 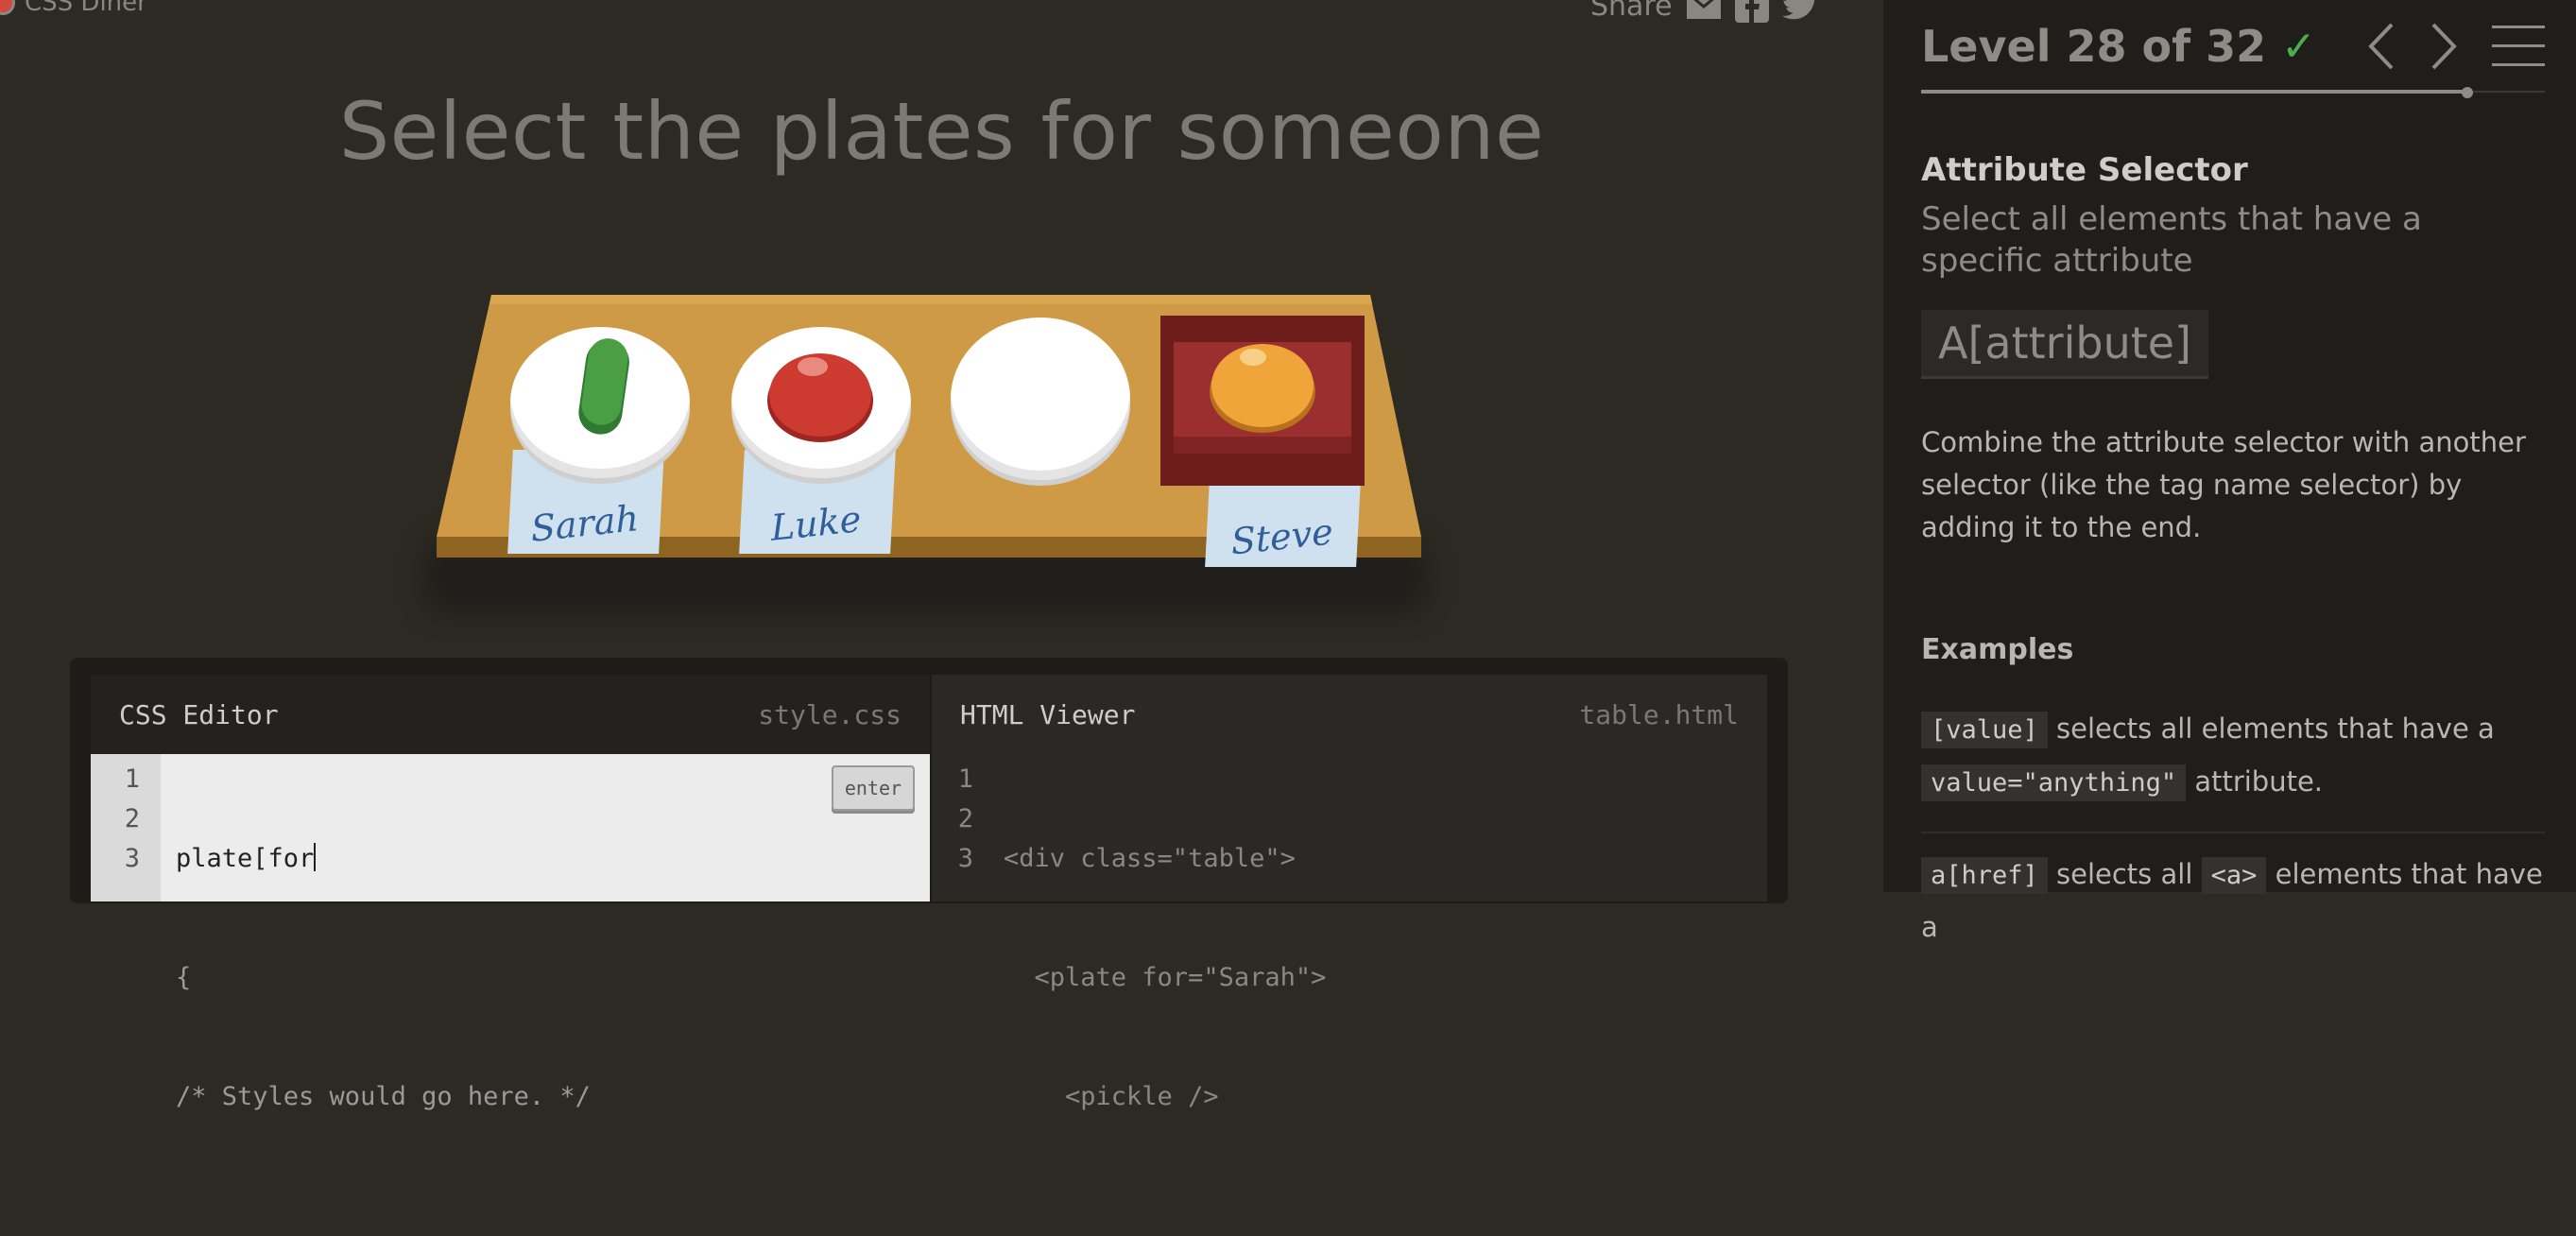 What do you see at coordinates (2084, 170) in the screenshot?
I see `selector-name: Attribute Selector` at bounding box center [2084, 170].